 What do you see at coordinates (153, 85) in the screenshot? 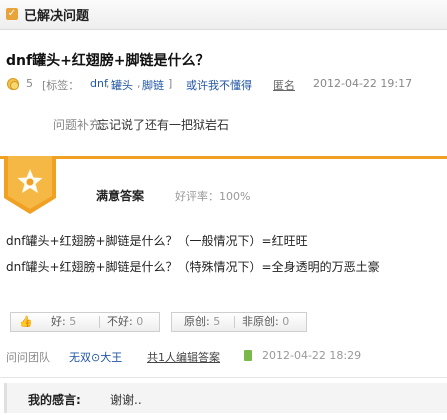
I see `tag-anklet: 脚链` at bounding box center [153, 85].